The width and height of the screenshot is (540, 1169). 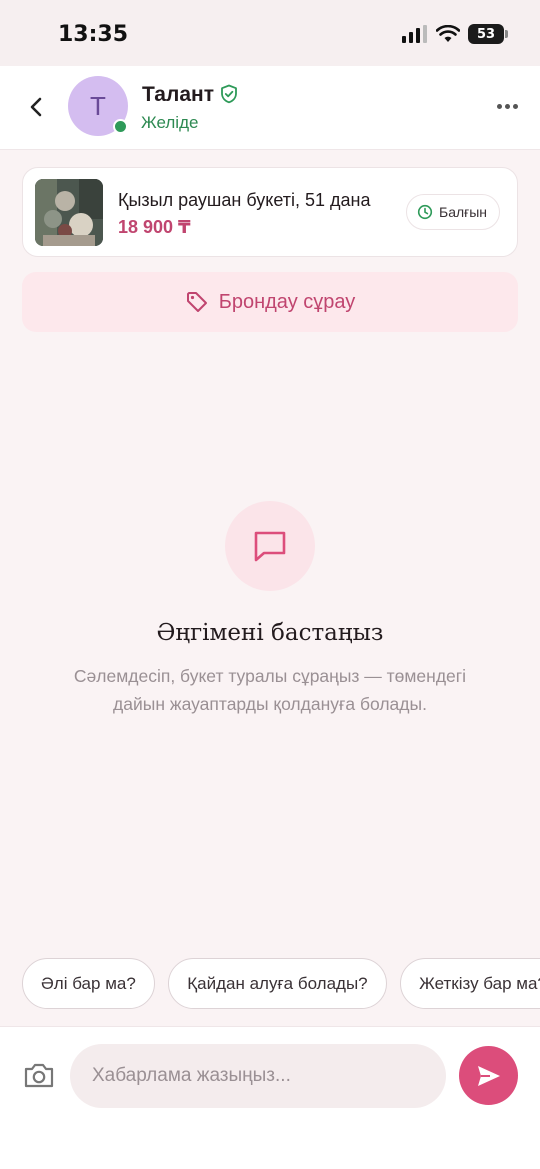 I want to click on wifi-icon, so click(x=448, y=33).